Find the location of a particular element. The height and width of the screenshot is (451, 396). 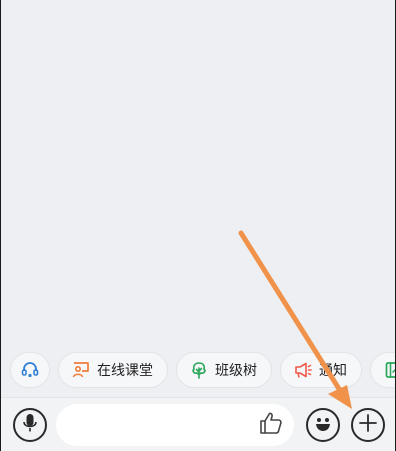

more-button is located at coordinates (368, 425).